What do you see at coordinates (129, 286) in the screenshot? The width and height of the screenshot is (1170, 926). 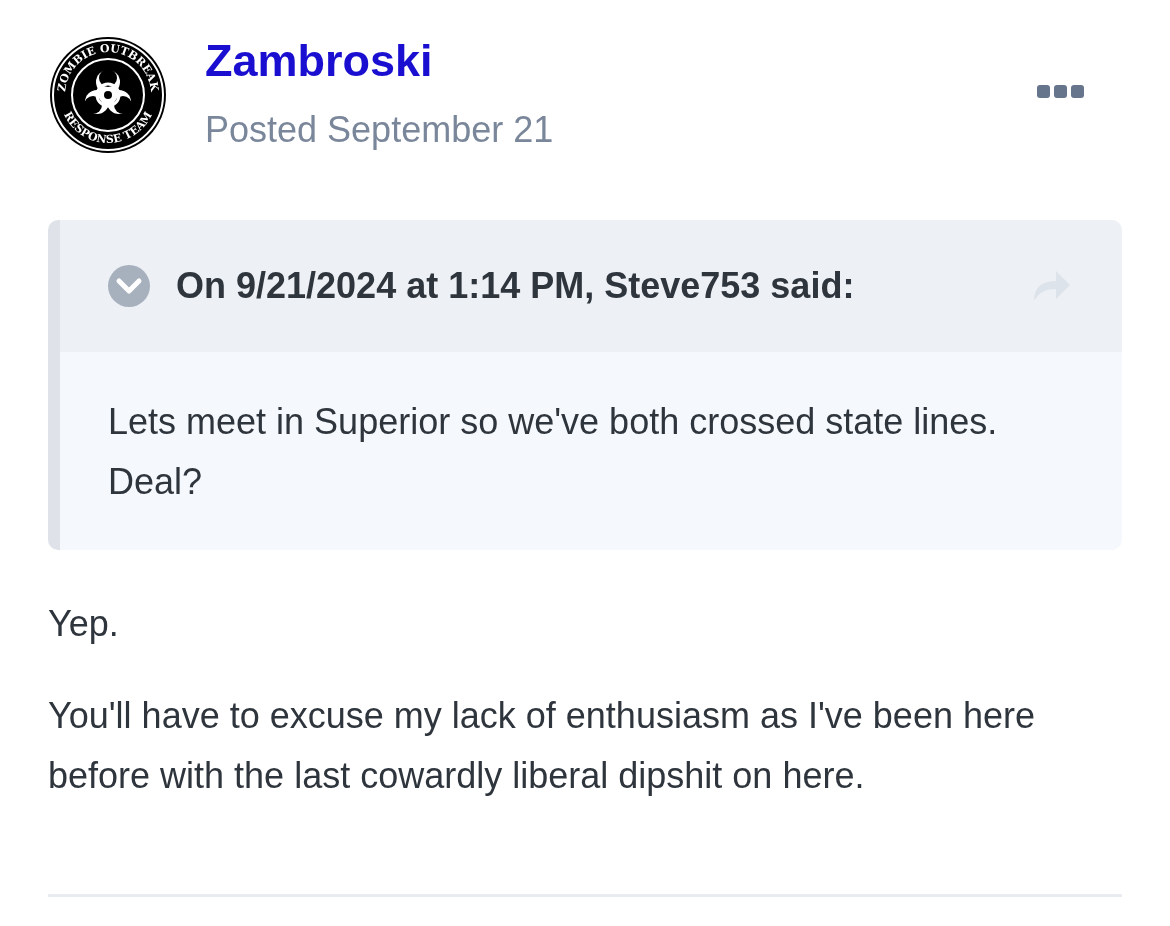 I see `collapse-toggle-icon` at bounding box center [129, 286].